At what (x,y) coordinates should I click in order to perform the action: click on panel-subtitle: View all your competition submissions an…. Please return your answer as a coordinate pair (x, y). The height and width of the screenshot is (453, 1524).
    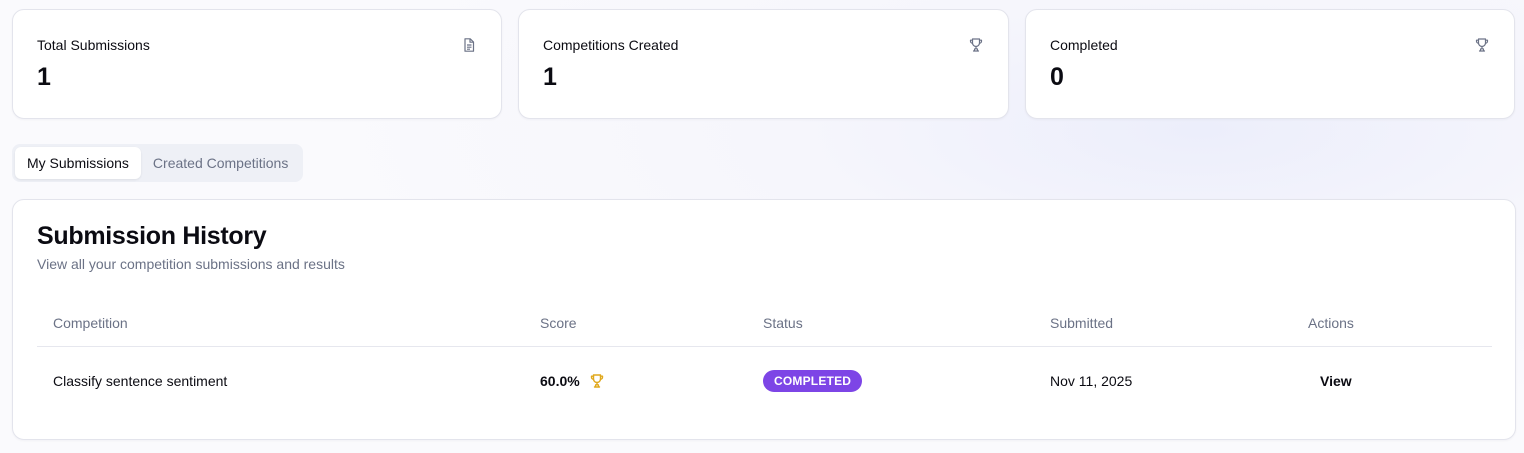
    Looking at the image, I should click on (191, 264).